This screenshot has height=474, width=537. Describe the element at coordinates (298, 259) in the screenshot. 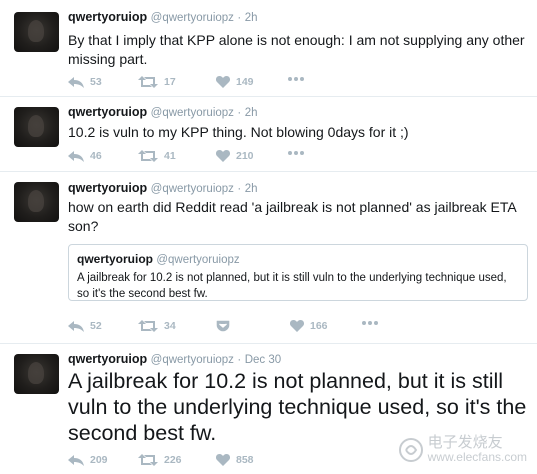

I see `quoted-tweet-header: qwertyoruiop @qwertyoruiopz` at that location.